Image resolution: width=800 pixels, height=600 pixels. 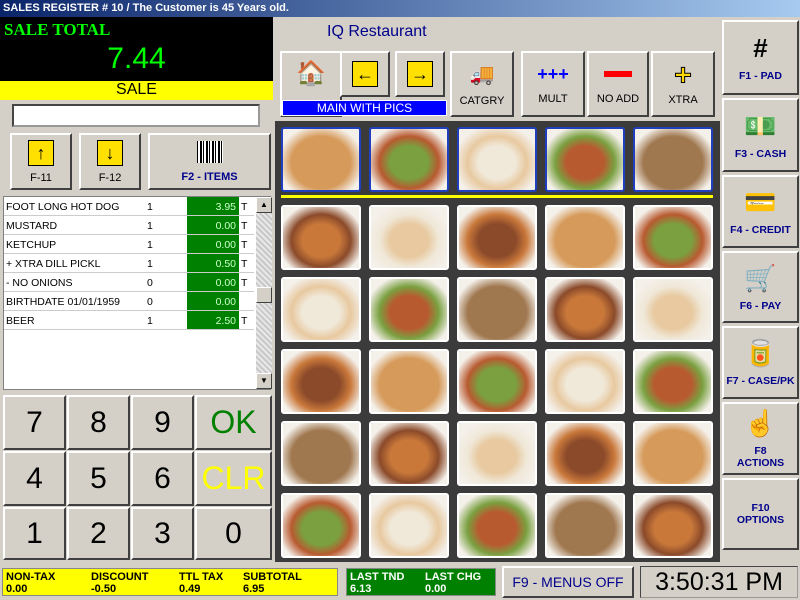 What do you see at coordinates (673, 381) in the screenshot?
I see `menu-item-tossed-salad-tile` at bounding box center [673, 381].